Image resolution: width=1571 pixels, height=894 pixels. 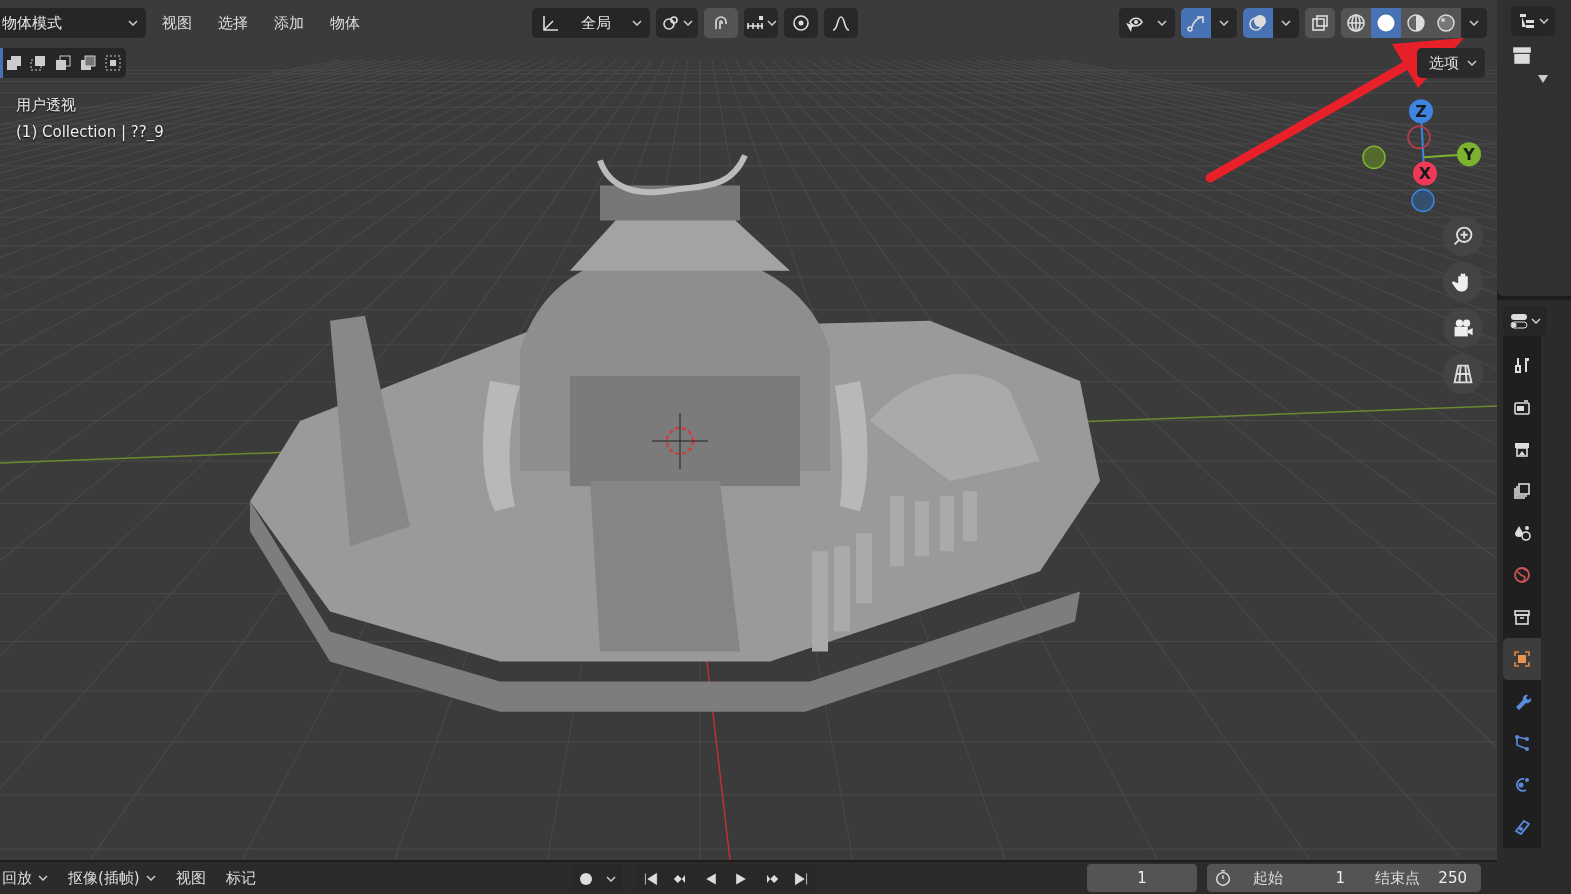 What do you see at coordinates (1142, 878) in the screenshot?
I see `current-frame-field: 1` at bounding box center [1142, 878].